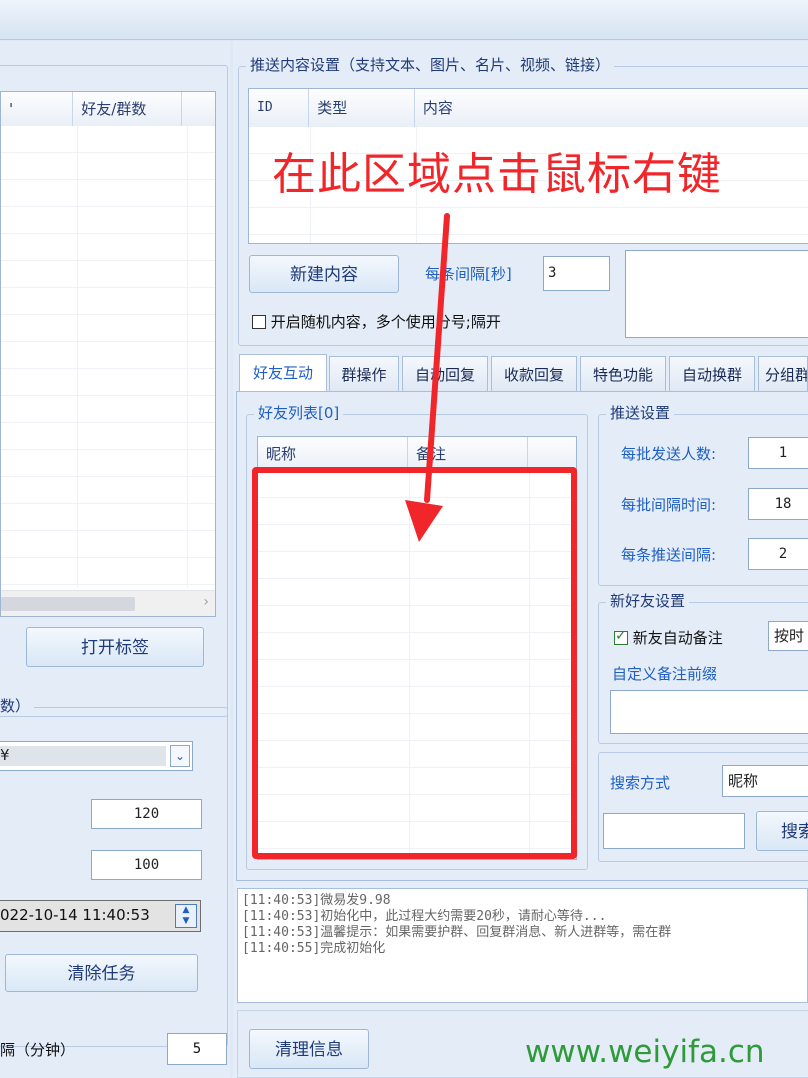 The height and width of the screenshot is (1078, 808). I want to click on scrollbar-thumb, so click(68, 604).